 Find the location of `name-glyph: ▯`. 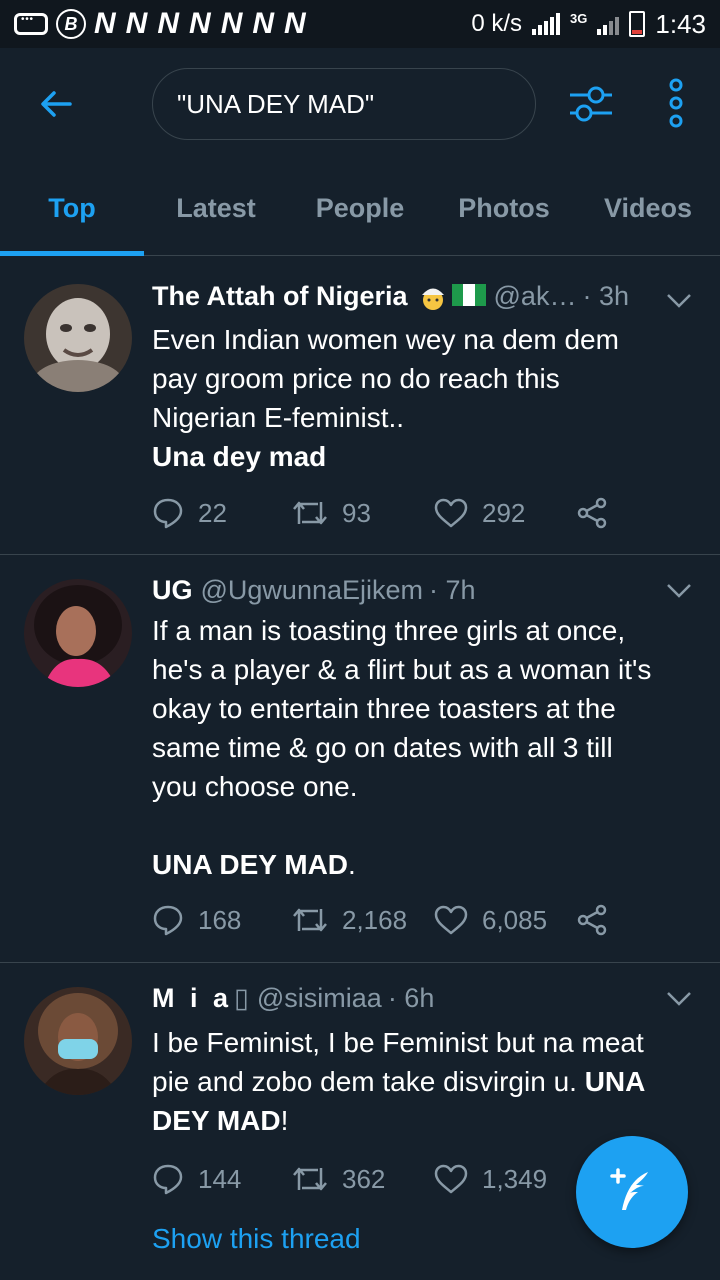

name-glyph: ▯ is located at coordinates (241, 998).